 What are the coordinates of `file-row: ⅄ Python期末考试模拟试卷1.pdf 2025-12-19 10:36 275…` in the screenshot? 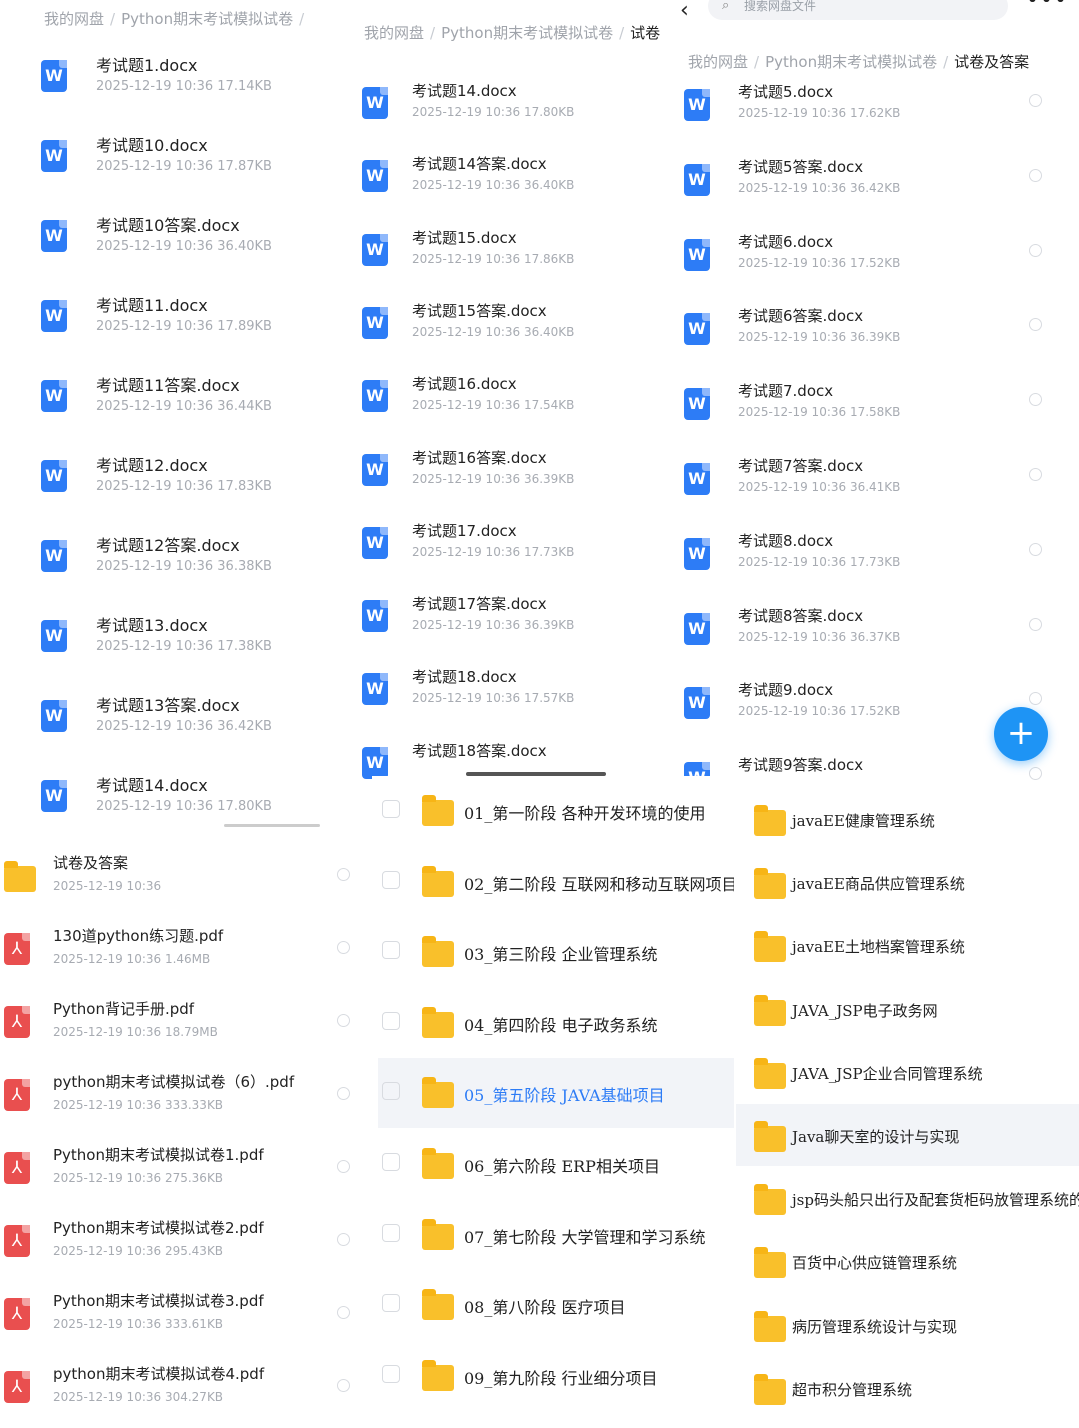 It's located at (186, 1169).